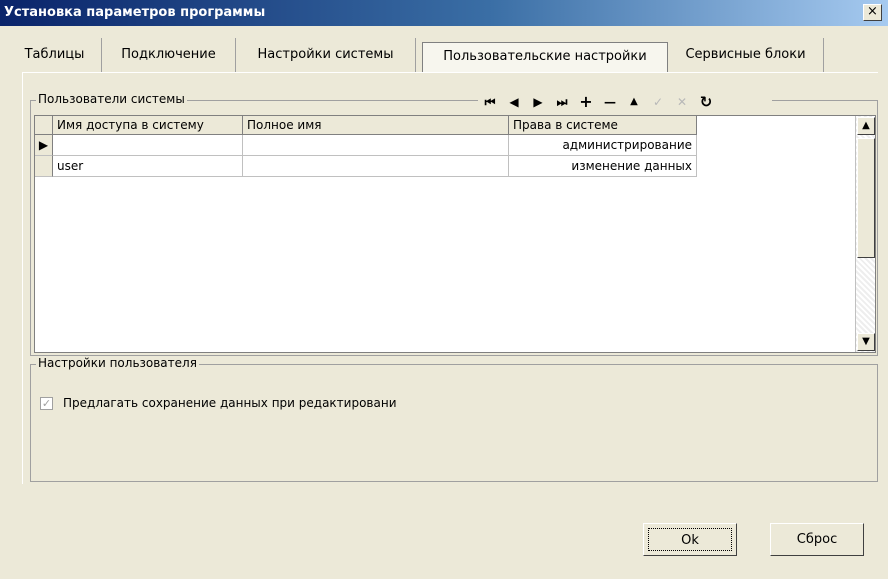  I want to click on table-row: user изменение данных, so click(366, 166).